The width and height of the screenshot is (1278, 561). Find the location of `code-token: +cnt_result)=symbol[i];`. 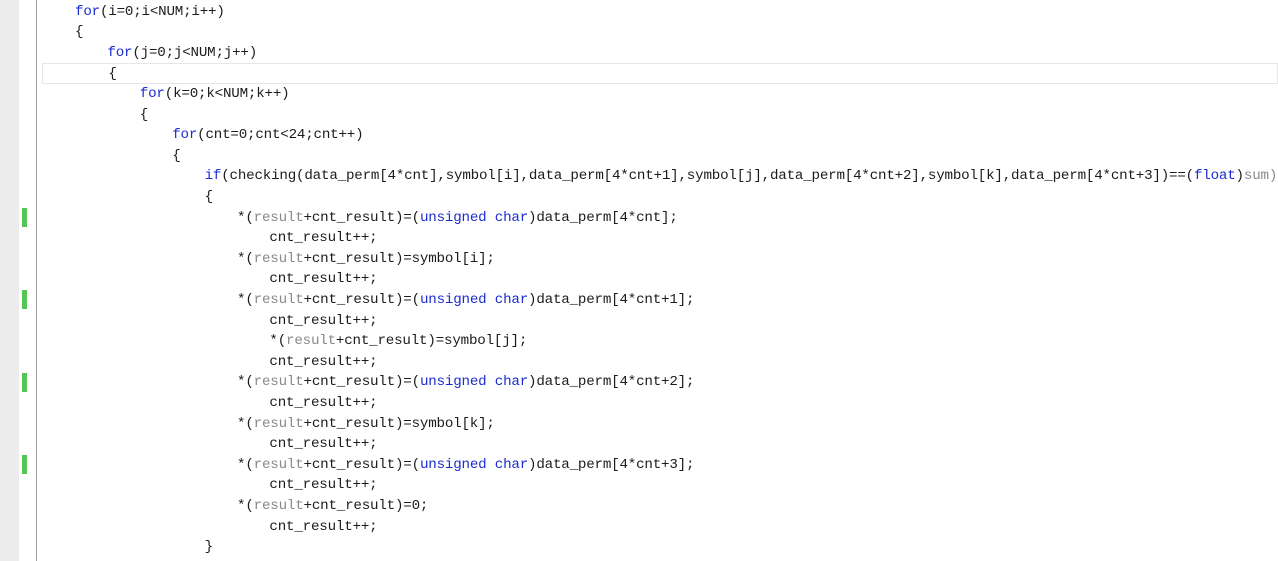

code-token: +cnt_result)=symbol[i]; is located at coordinates (399, 258).